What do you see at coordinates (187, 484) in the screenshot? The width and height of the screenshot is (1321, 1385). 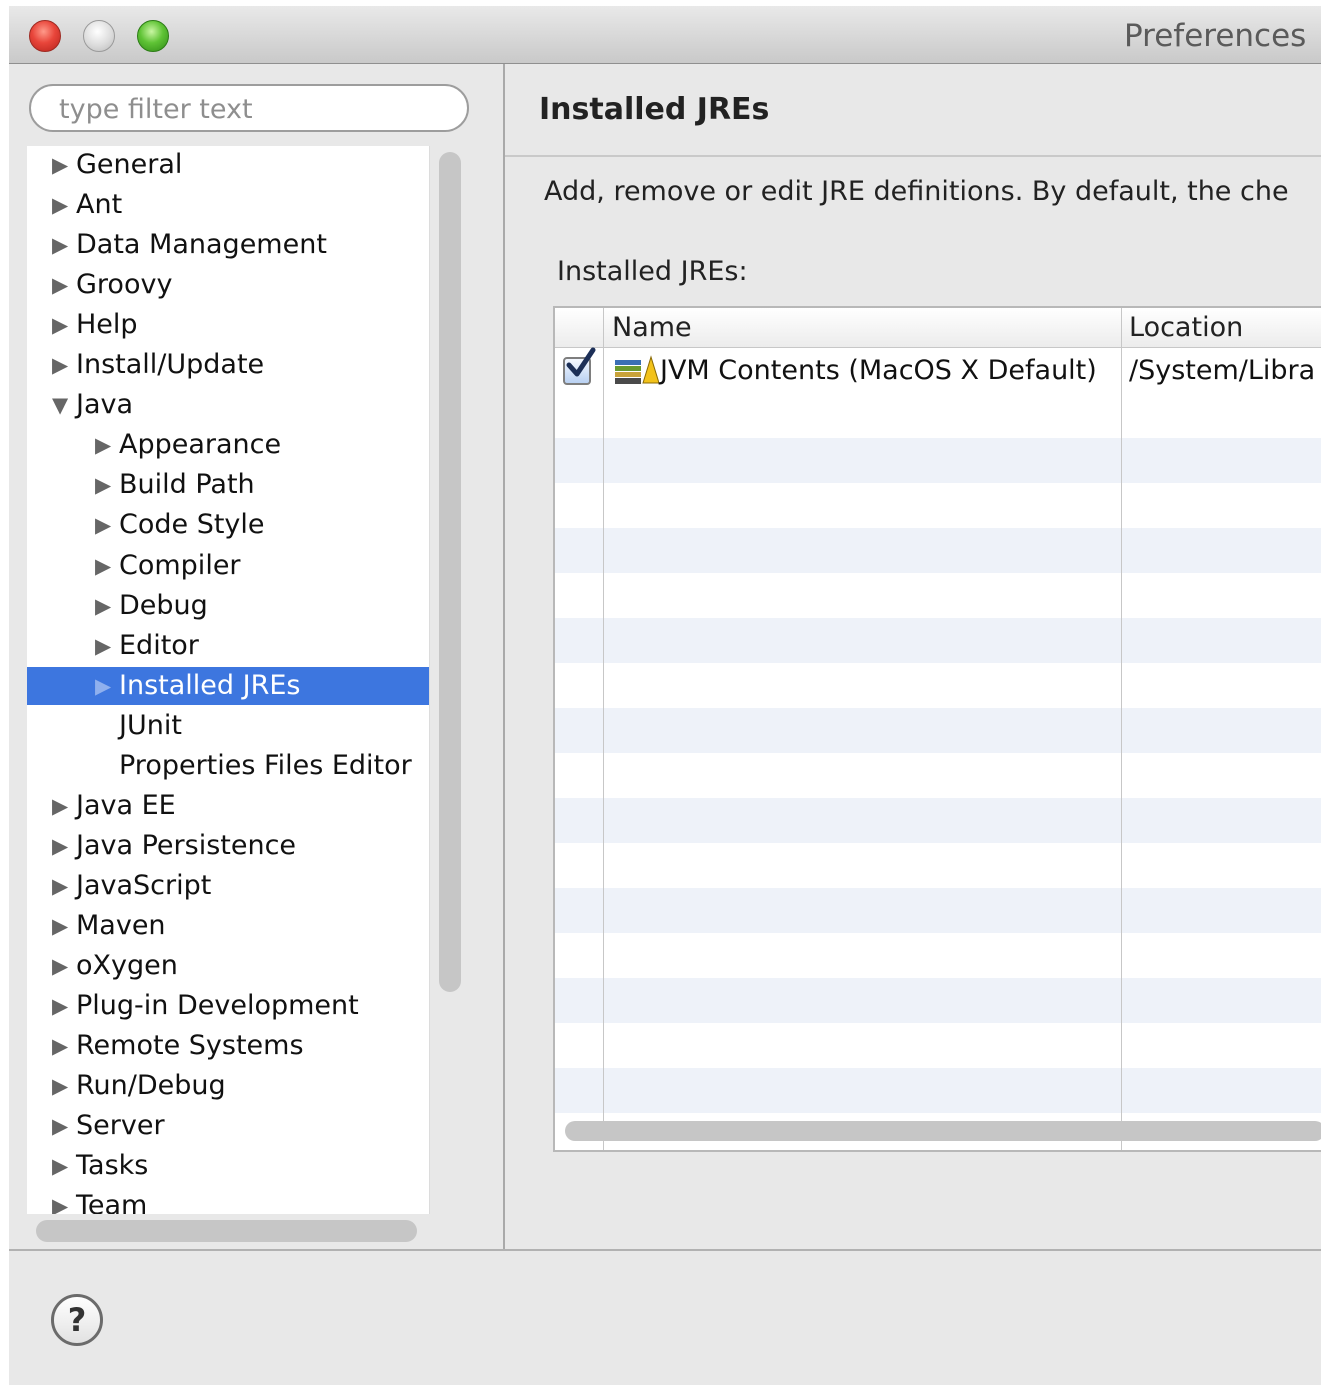 I see `tree-item-label: Build Path` at bounding box center [187, 484].